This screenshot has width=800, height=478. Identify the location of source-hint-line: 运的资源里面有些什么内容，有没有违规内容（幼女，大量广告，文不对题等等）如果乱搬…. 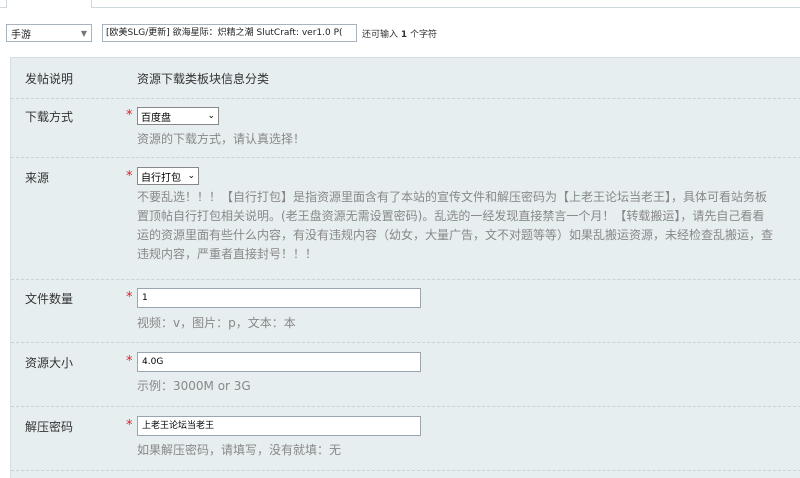
(455, 235).